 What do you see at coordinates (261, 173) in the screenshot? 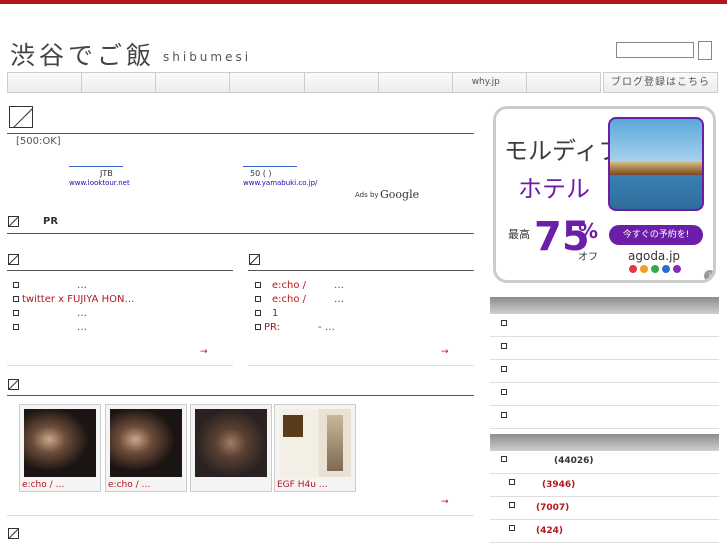
I see `ad-text-2: 50 ( )` at bounding box center [261, 173].